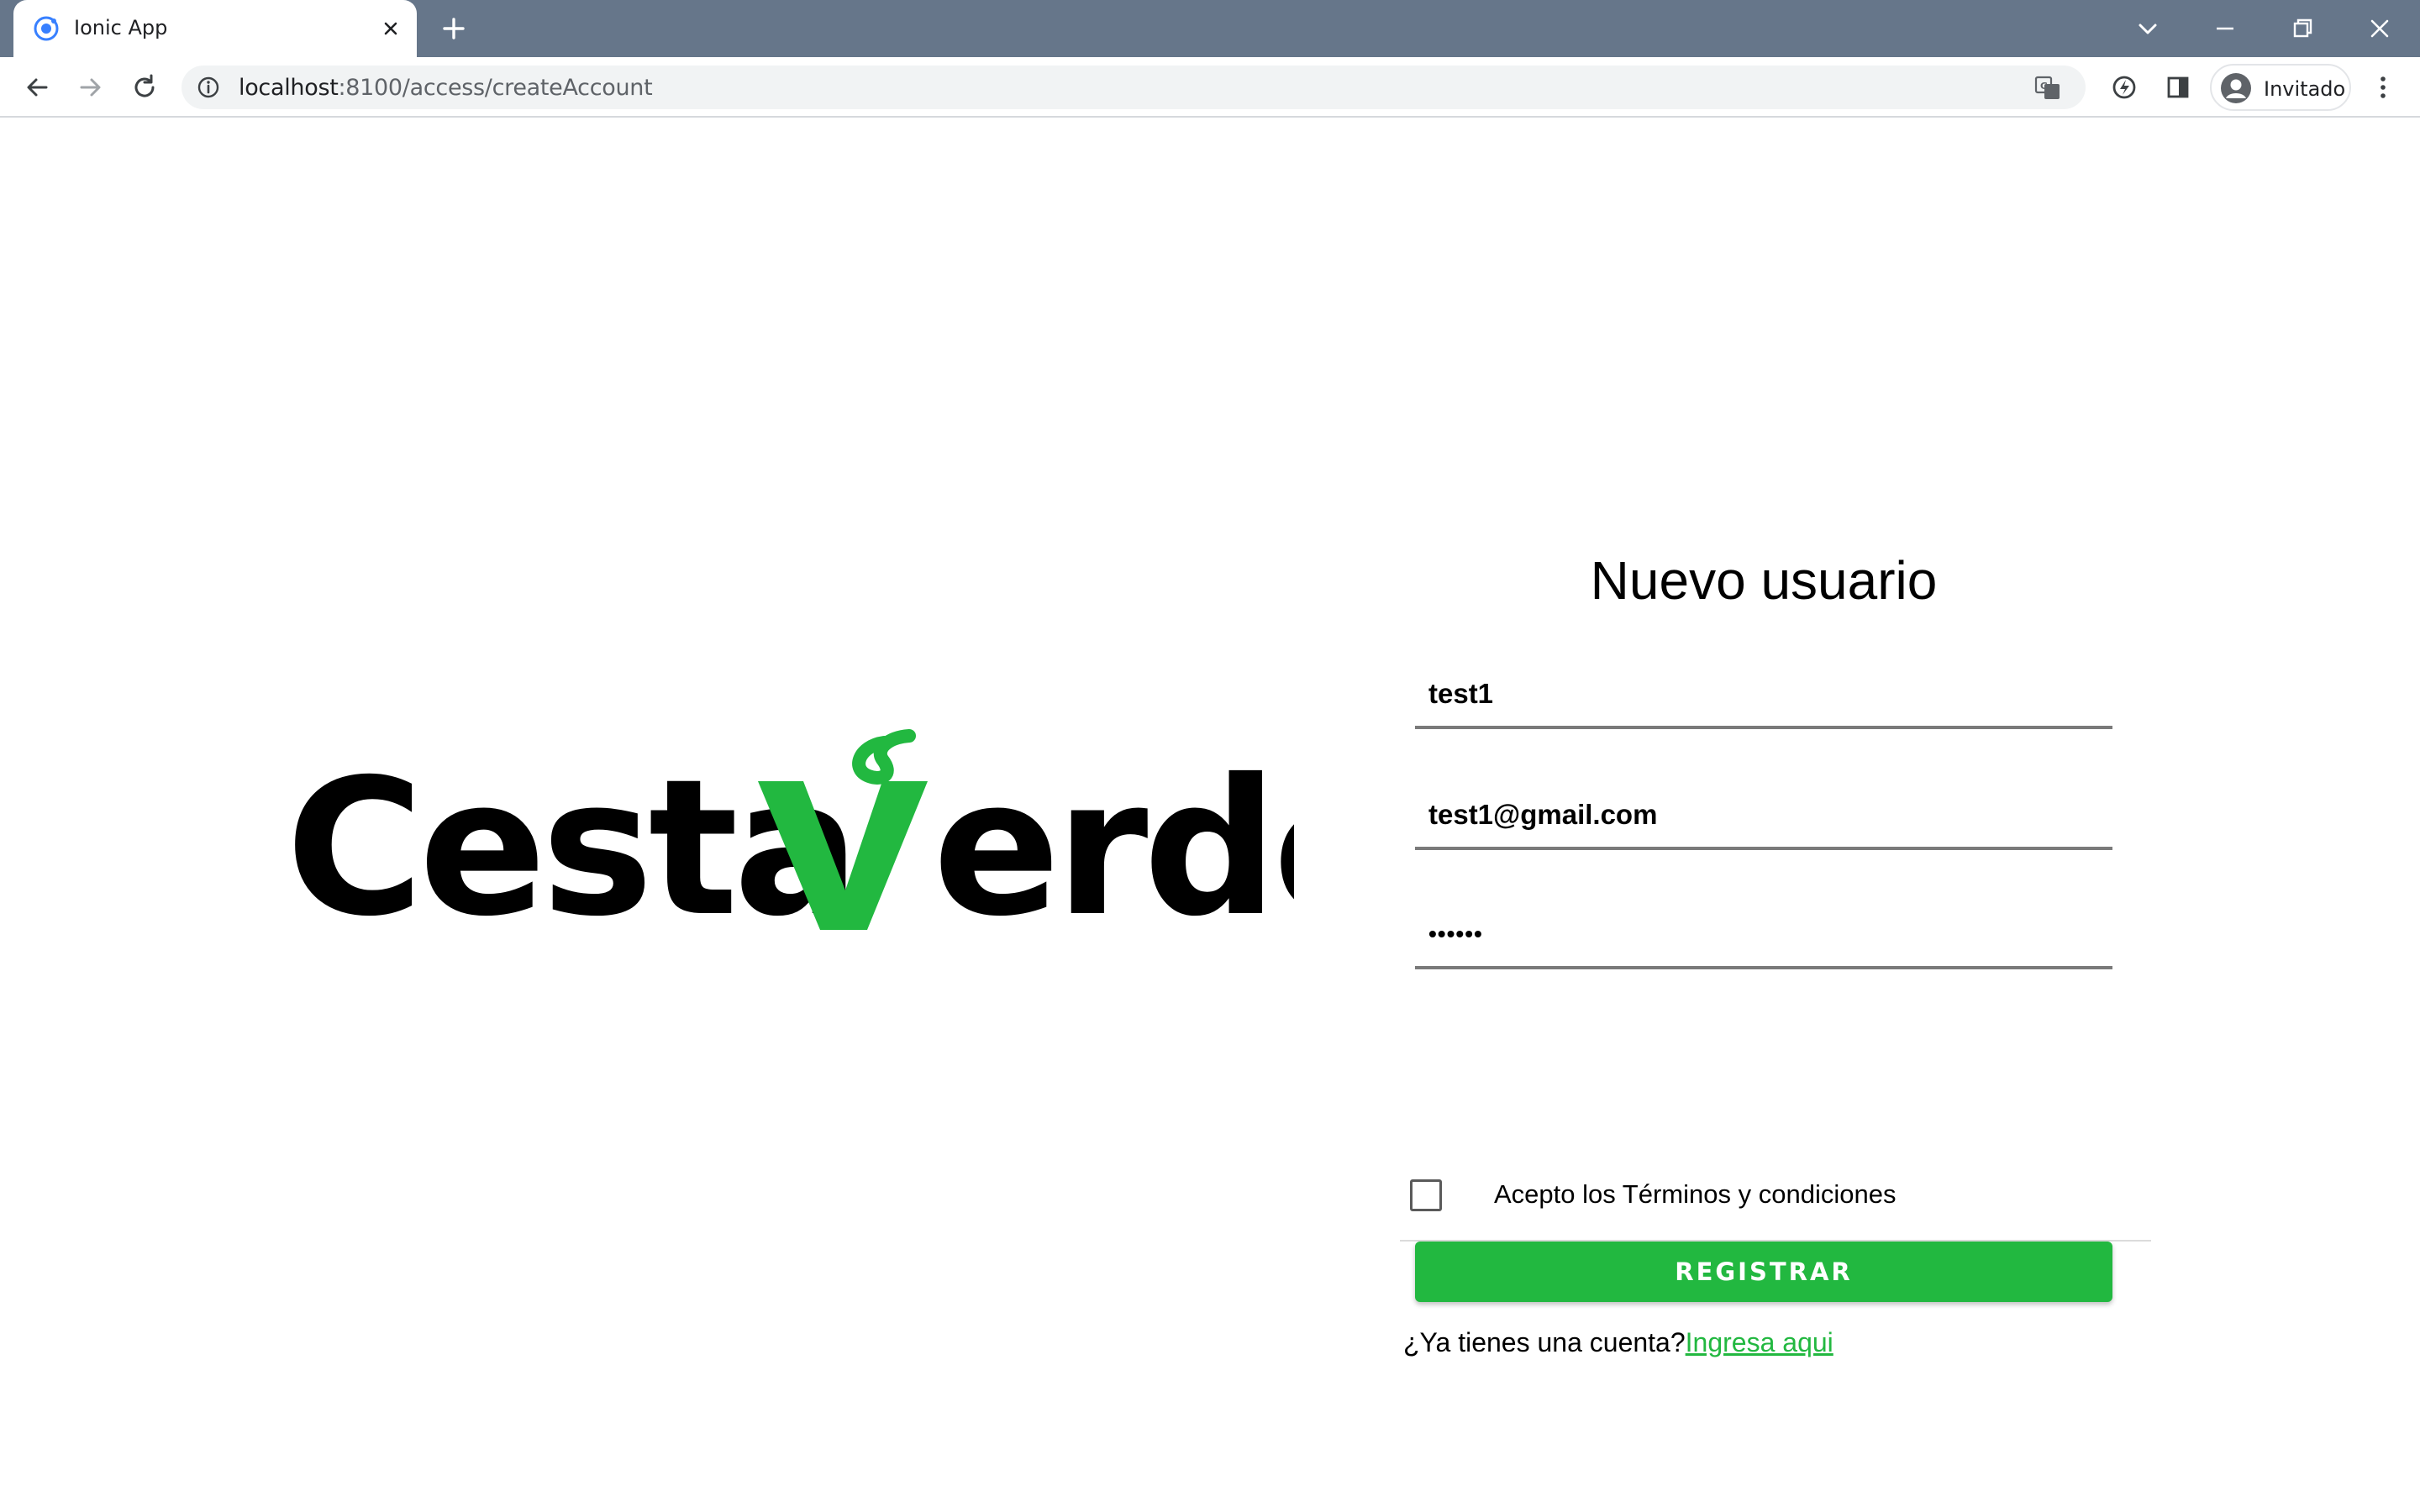  Describe the element at coordinates (144, 87) in the screenshot. I see `reload-icon` at that location.